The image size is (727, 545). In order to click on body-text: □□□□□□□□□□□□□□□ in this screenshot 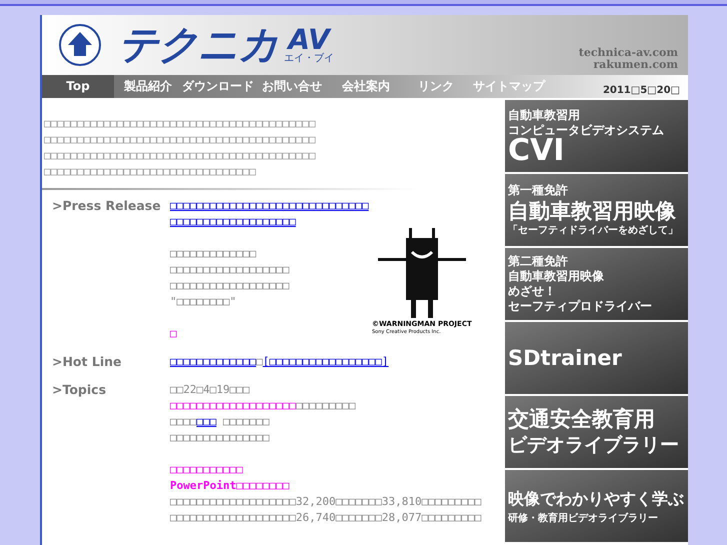, I will do `click(220, 437)`.